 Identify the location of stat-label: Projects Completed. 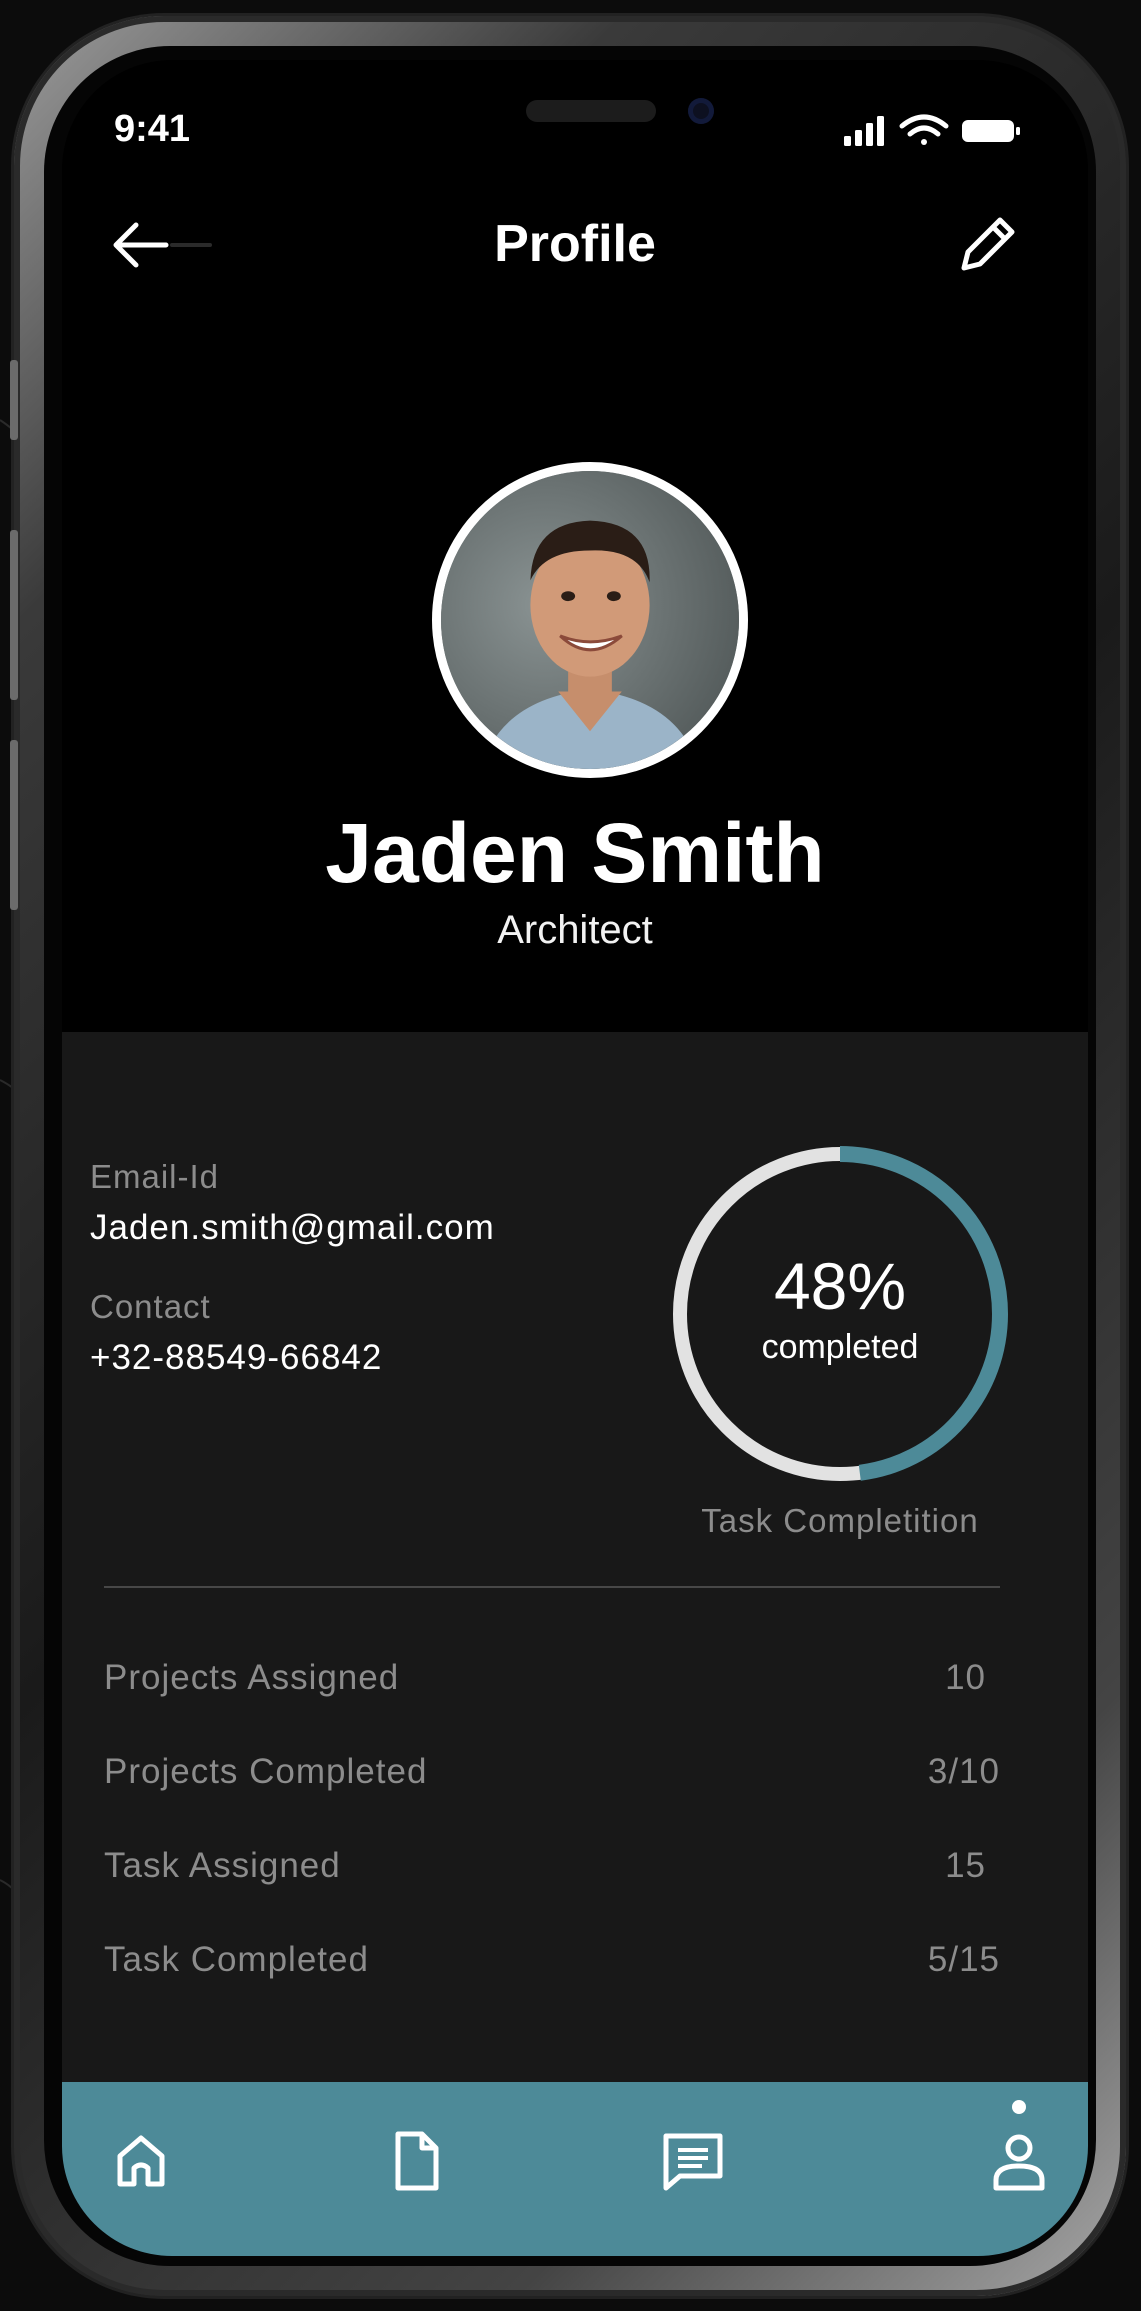
(266, 1771).